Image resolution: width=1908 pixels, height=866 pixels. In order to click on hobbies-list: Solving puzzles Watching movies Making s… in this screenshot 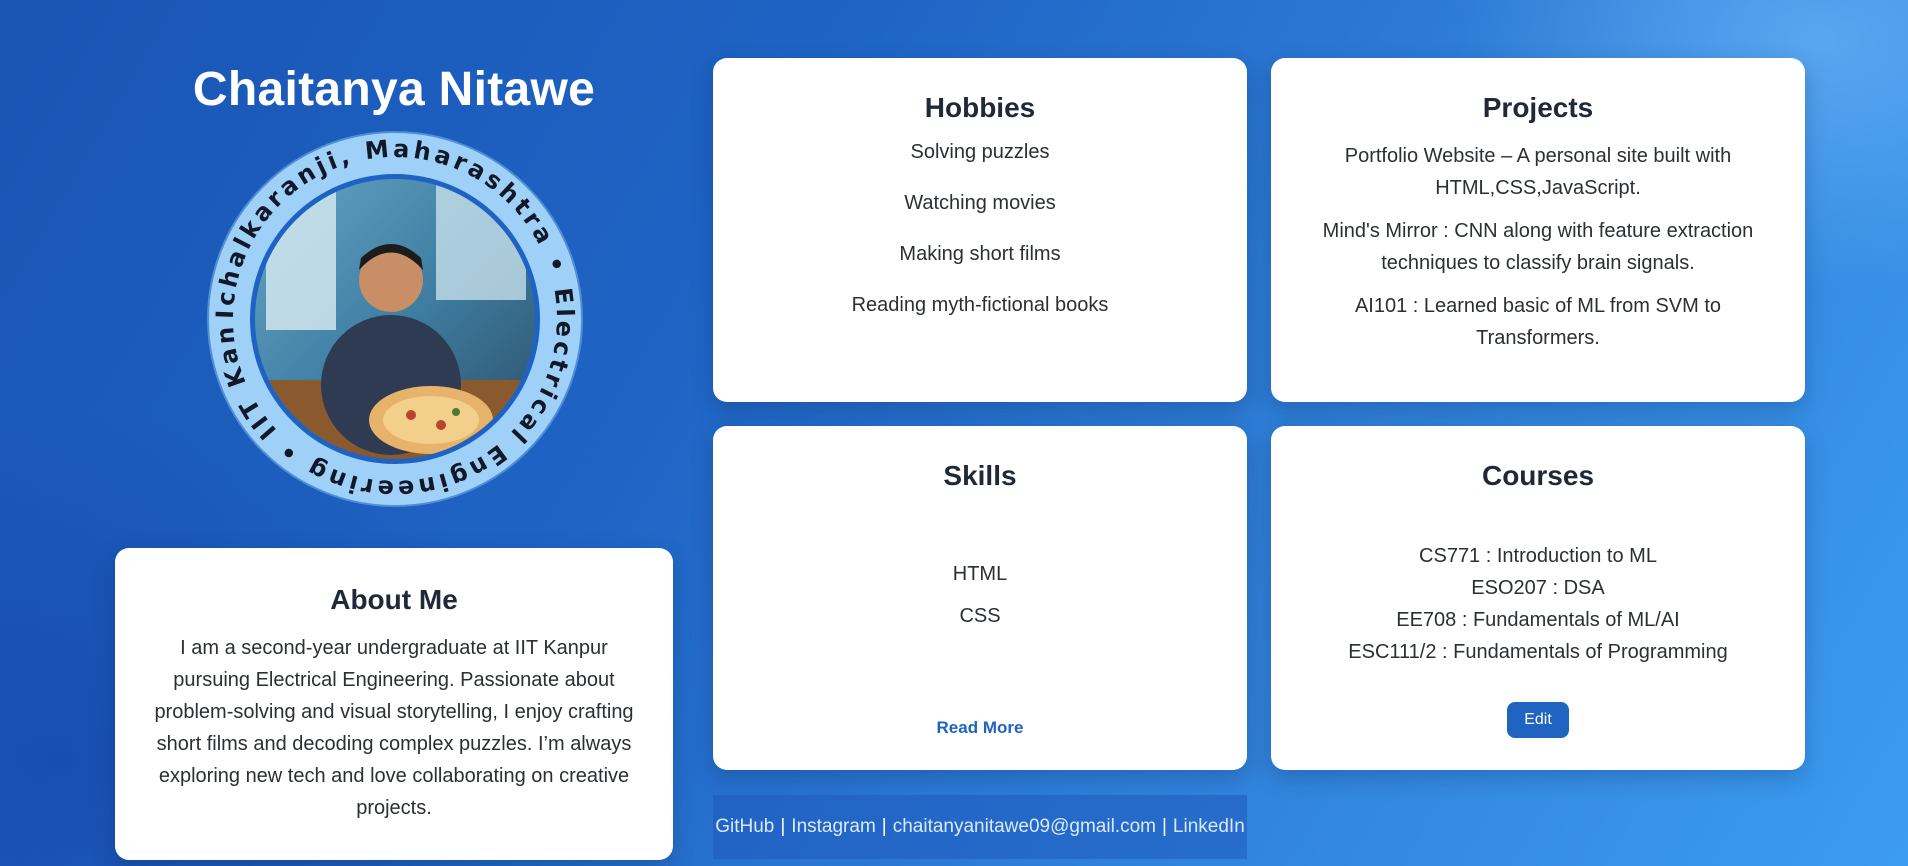, I will do `click(980, 228)`.